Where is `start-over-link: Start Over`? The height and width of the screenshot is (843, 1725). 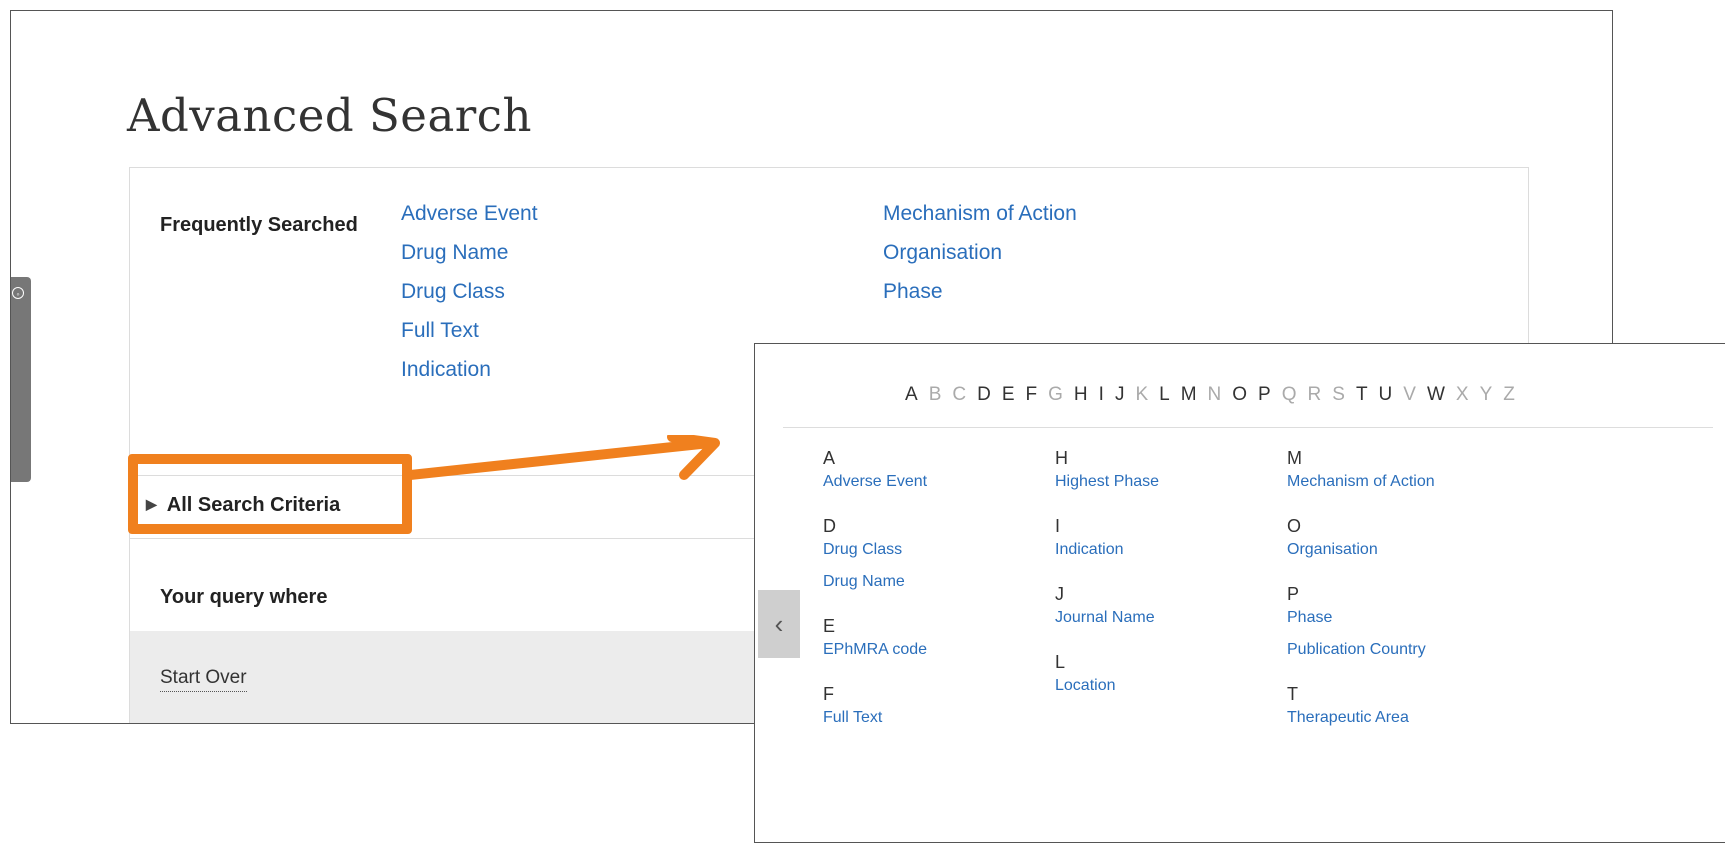
start-over-link: Start Over is located at coordinates (203, 679).